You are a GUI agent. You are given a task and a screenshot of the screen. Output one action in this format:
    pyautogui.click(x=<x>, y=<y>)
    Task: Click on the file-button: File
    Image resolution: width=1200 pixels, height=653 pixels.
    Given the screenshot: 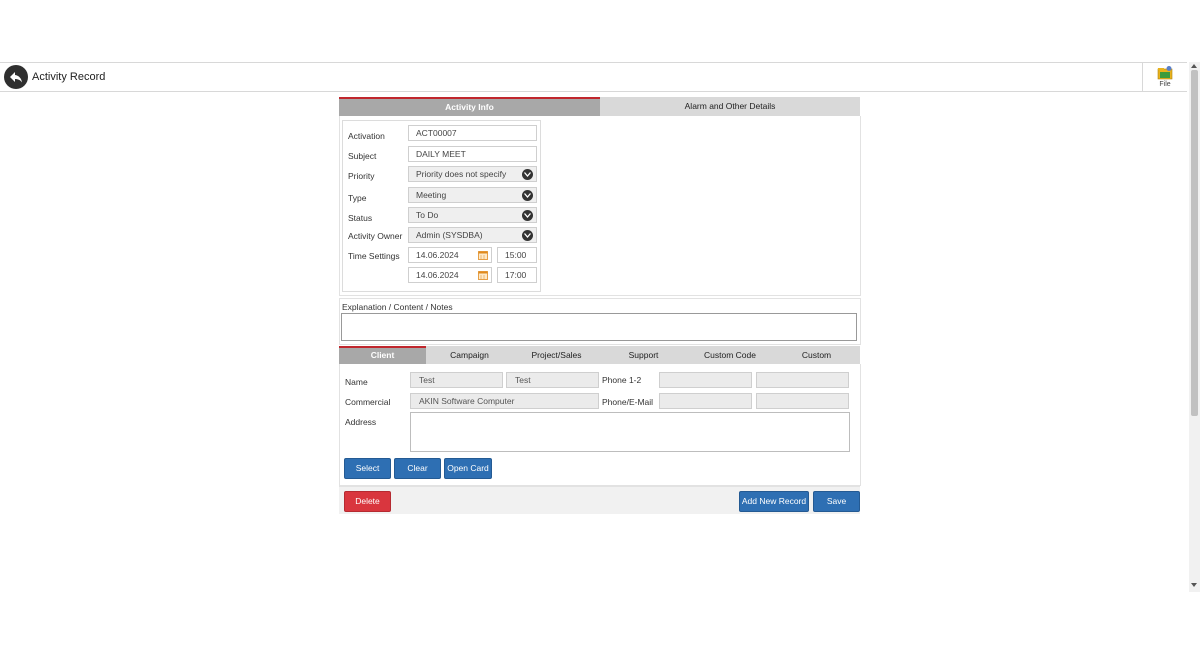 What is the action you would take?
    pyautogui.click(x=1164, y=77)
    